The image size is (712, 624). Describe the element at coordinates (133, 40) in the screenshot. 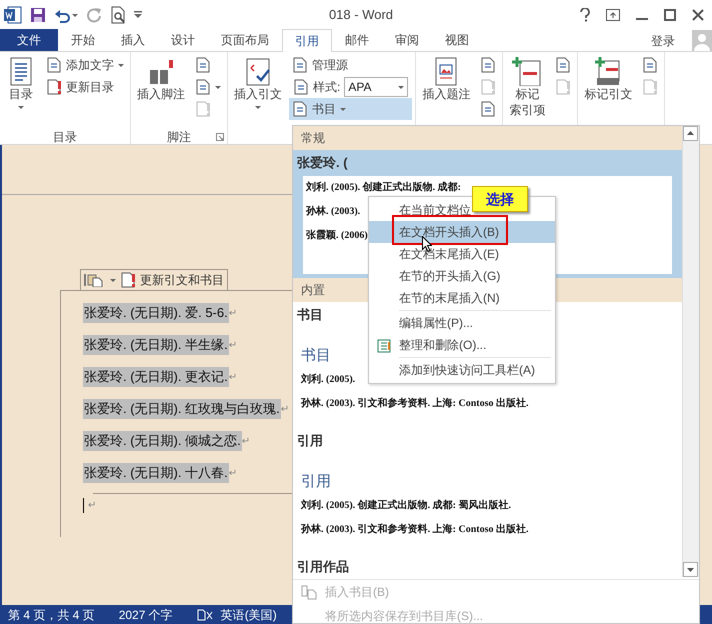

I see `ribbon-tab: 插入` at that location.